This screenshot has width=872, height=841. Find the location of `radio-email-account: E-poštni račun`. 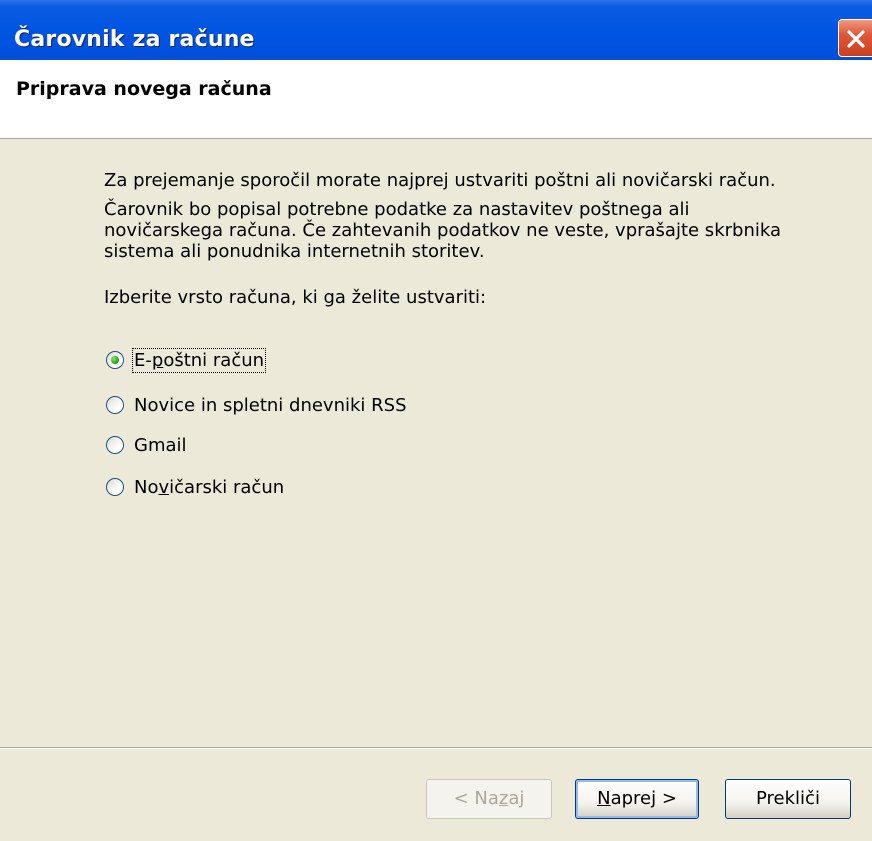

radio-email-account: E-poštni račun is located at coordinates (186, 360).